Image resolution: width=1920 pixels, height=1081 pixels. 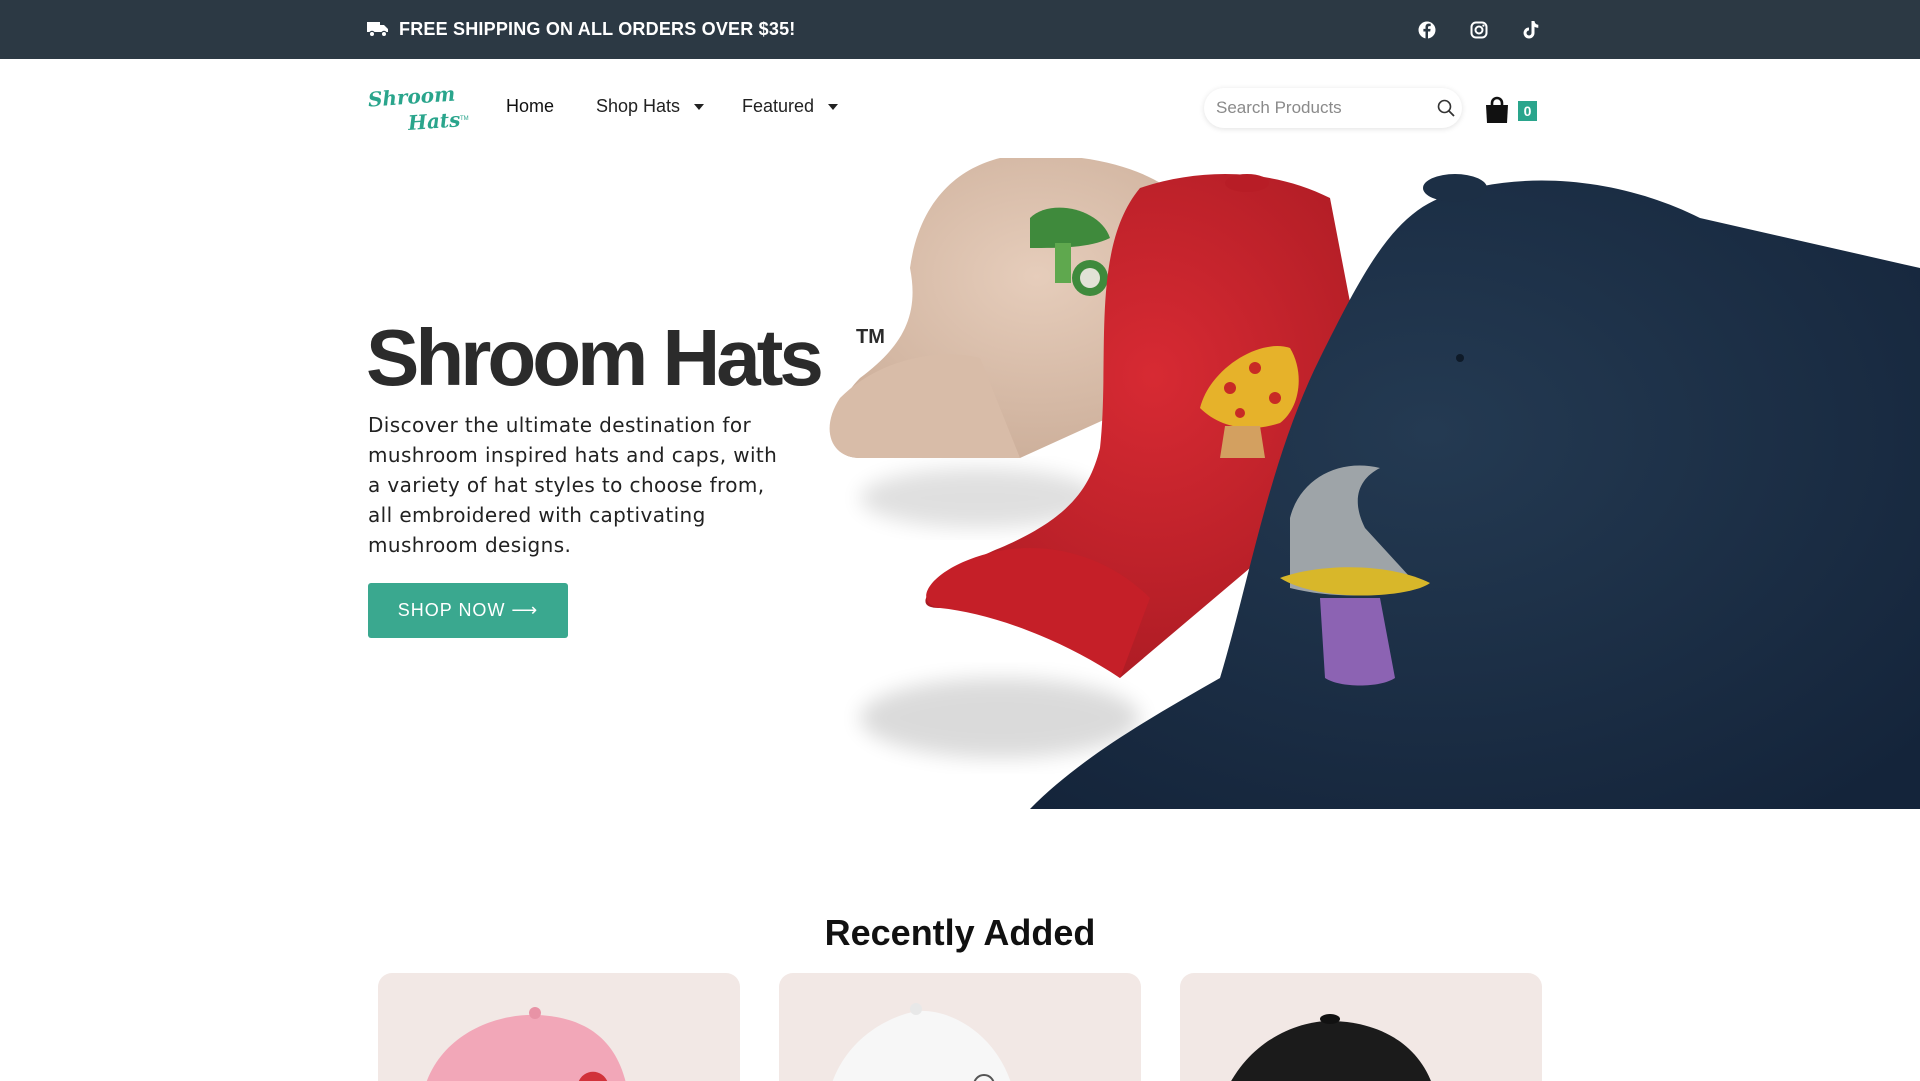 What do you see at coordinates (377, 30) in the screenshot?
I see `truck-icon` at bounding box center [377, 30].